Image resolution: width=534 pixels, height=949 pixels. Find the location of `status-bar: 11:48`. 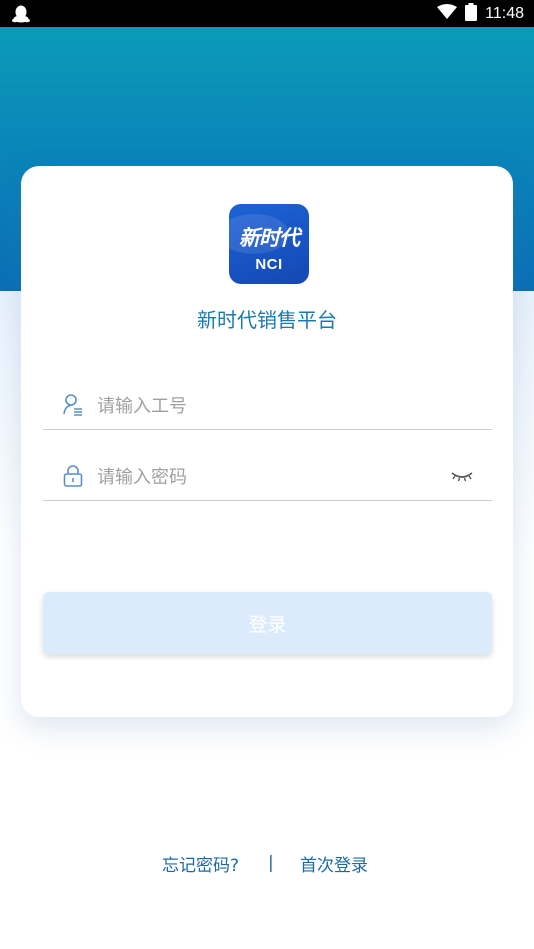

status-bar: 11:48 is located at coordinates (267, 13).